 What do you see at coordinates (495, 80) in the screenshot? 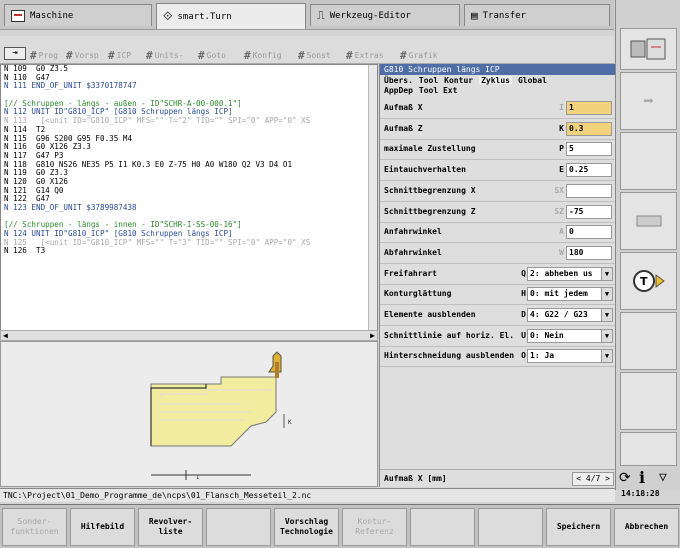
I see `dialog-tab-zyklus: Zyklus` at bounding box center [495, 80].